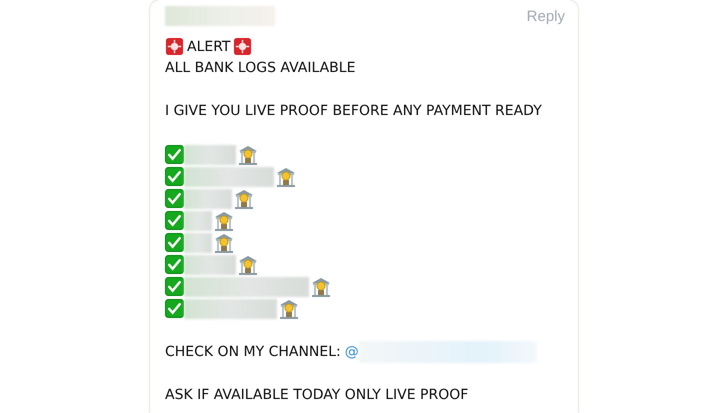 Image resolution: width=728 pixels, height=413 pixels. Describe the element at coordinates (208, 46) in the screenshot. I see `alert-title: ALERT` at that location.